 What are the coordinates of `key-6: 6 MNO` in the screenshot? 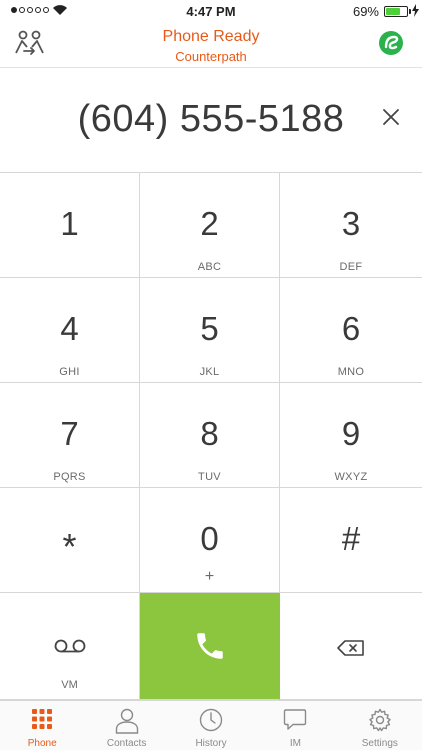 It's located at (351, 330).